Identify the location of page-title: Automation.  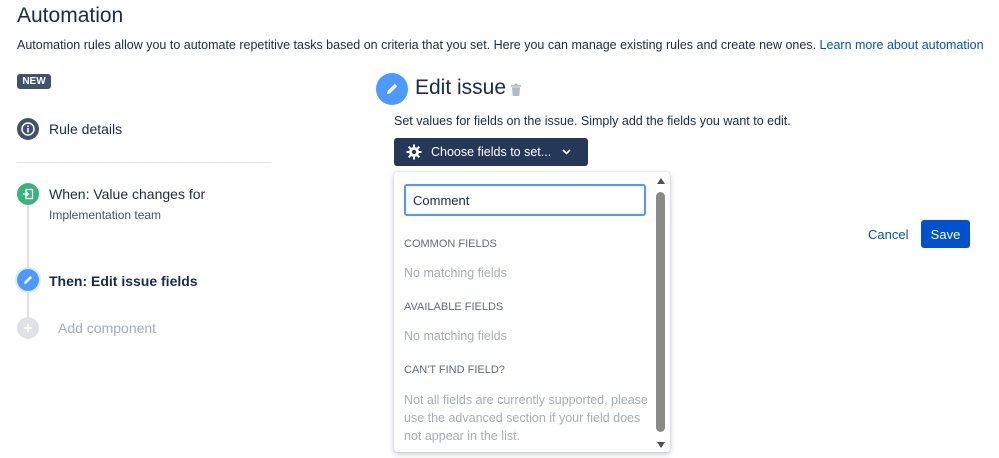
(70, 15).